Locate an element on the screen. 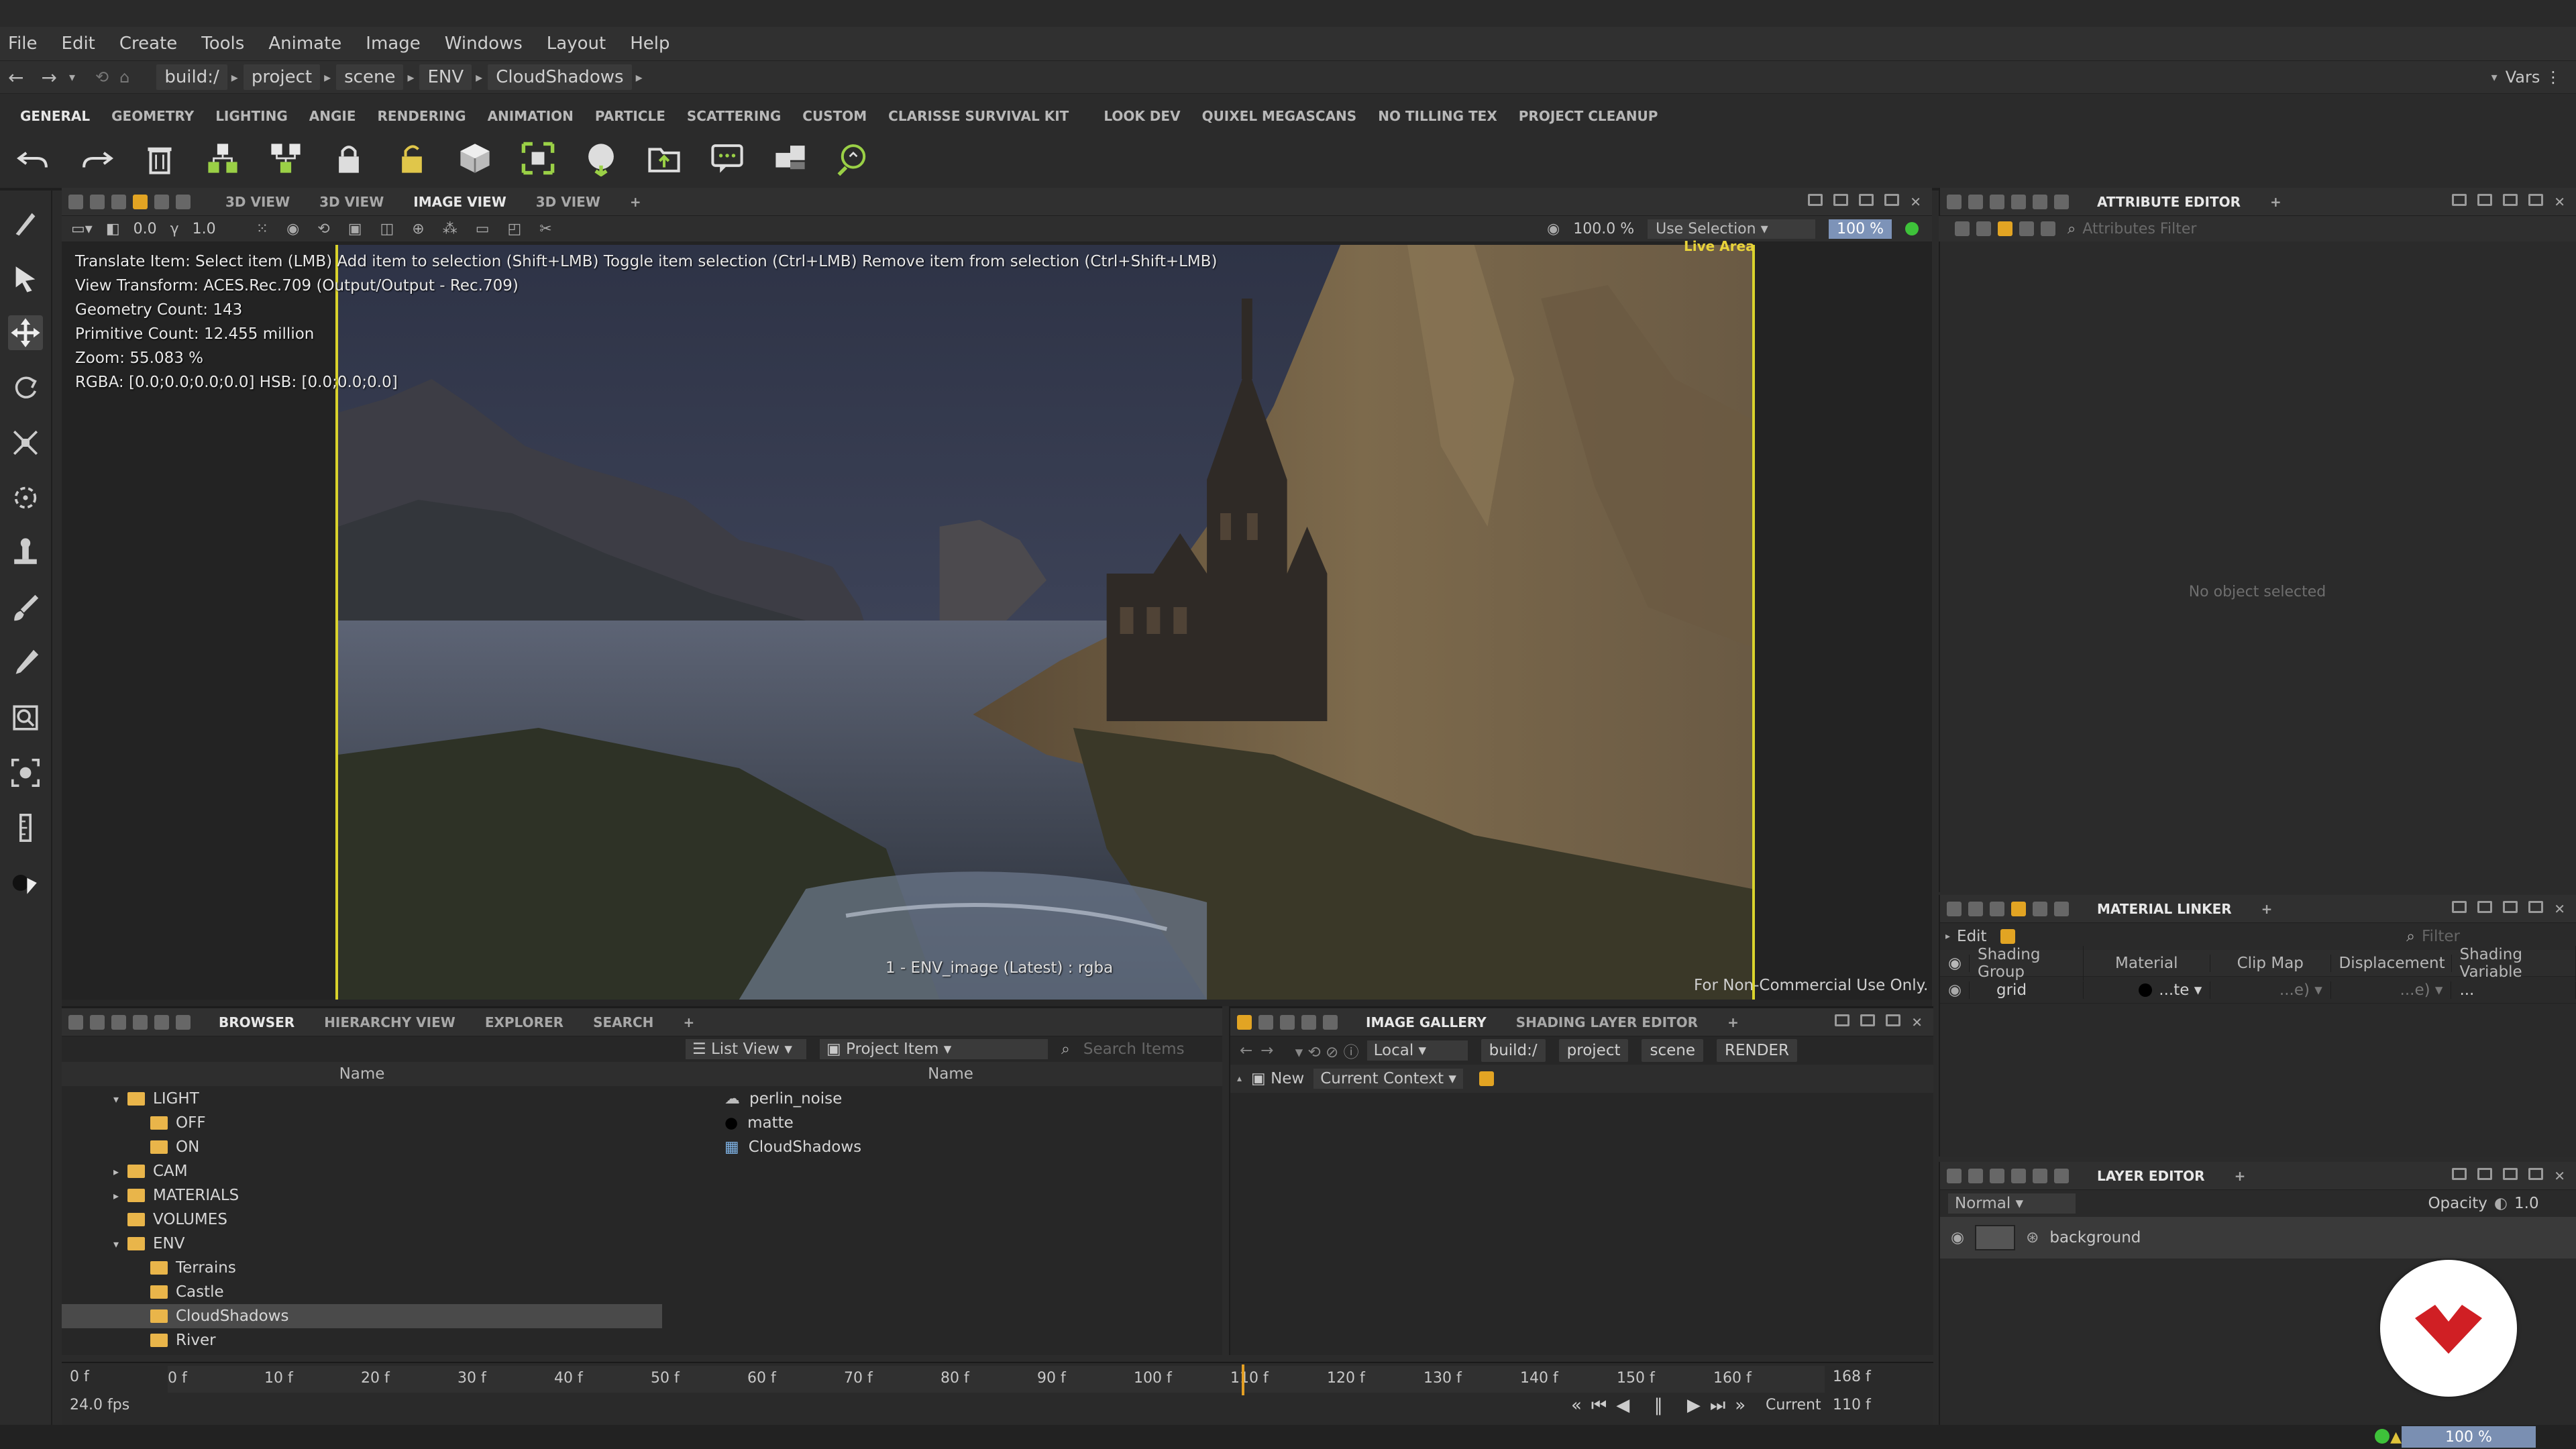 Image resolution: width=2576 pixels, height=1449 pixels. tree-row-volumes: VOLUMES is located at coordinates (362, 1220).